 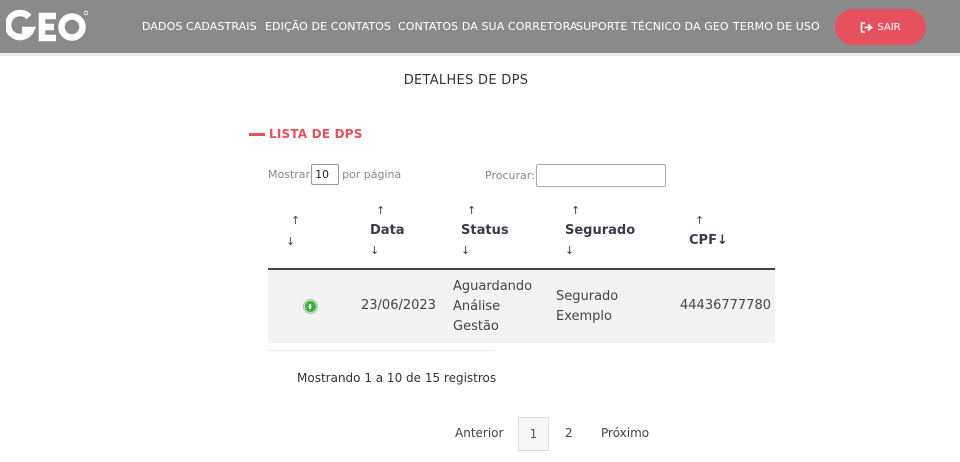 I want to click on column-header-cpf-label: CPF, so click(x=703, y=240).